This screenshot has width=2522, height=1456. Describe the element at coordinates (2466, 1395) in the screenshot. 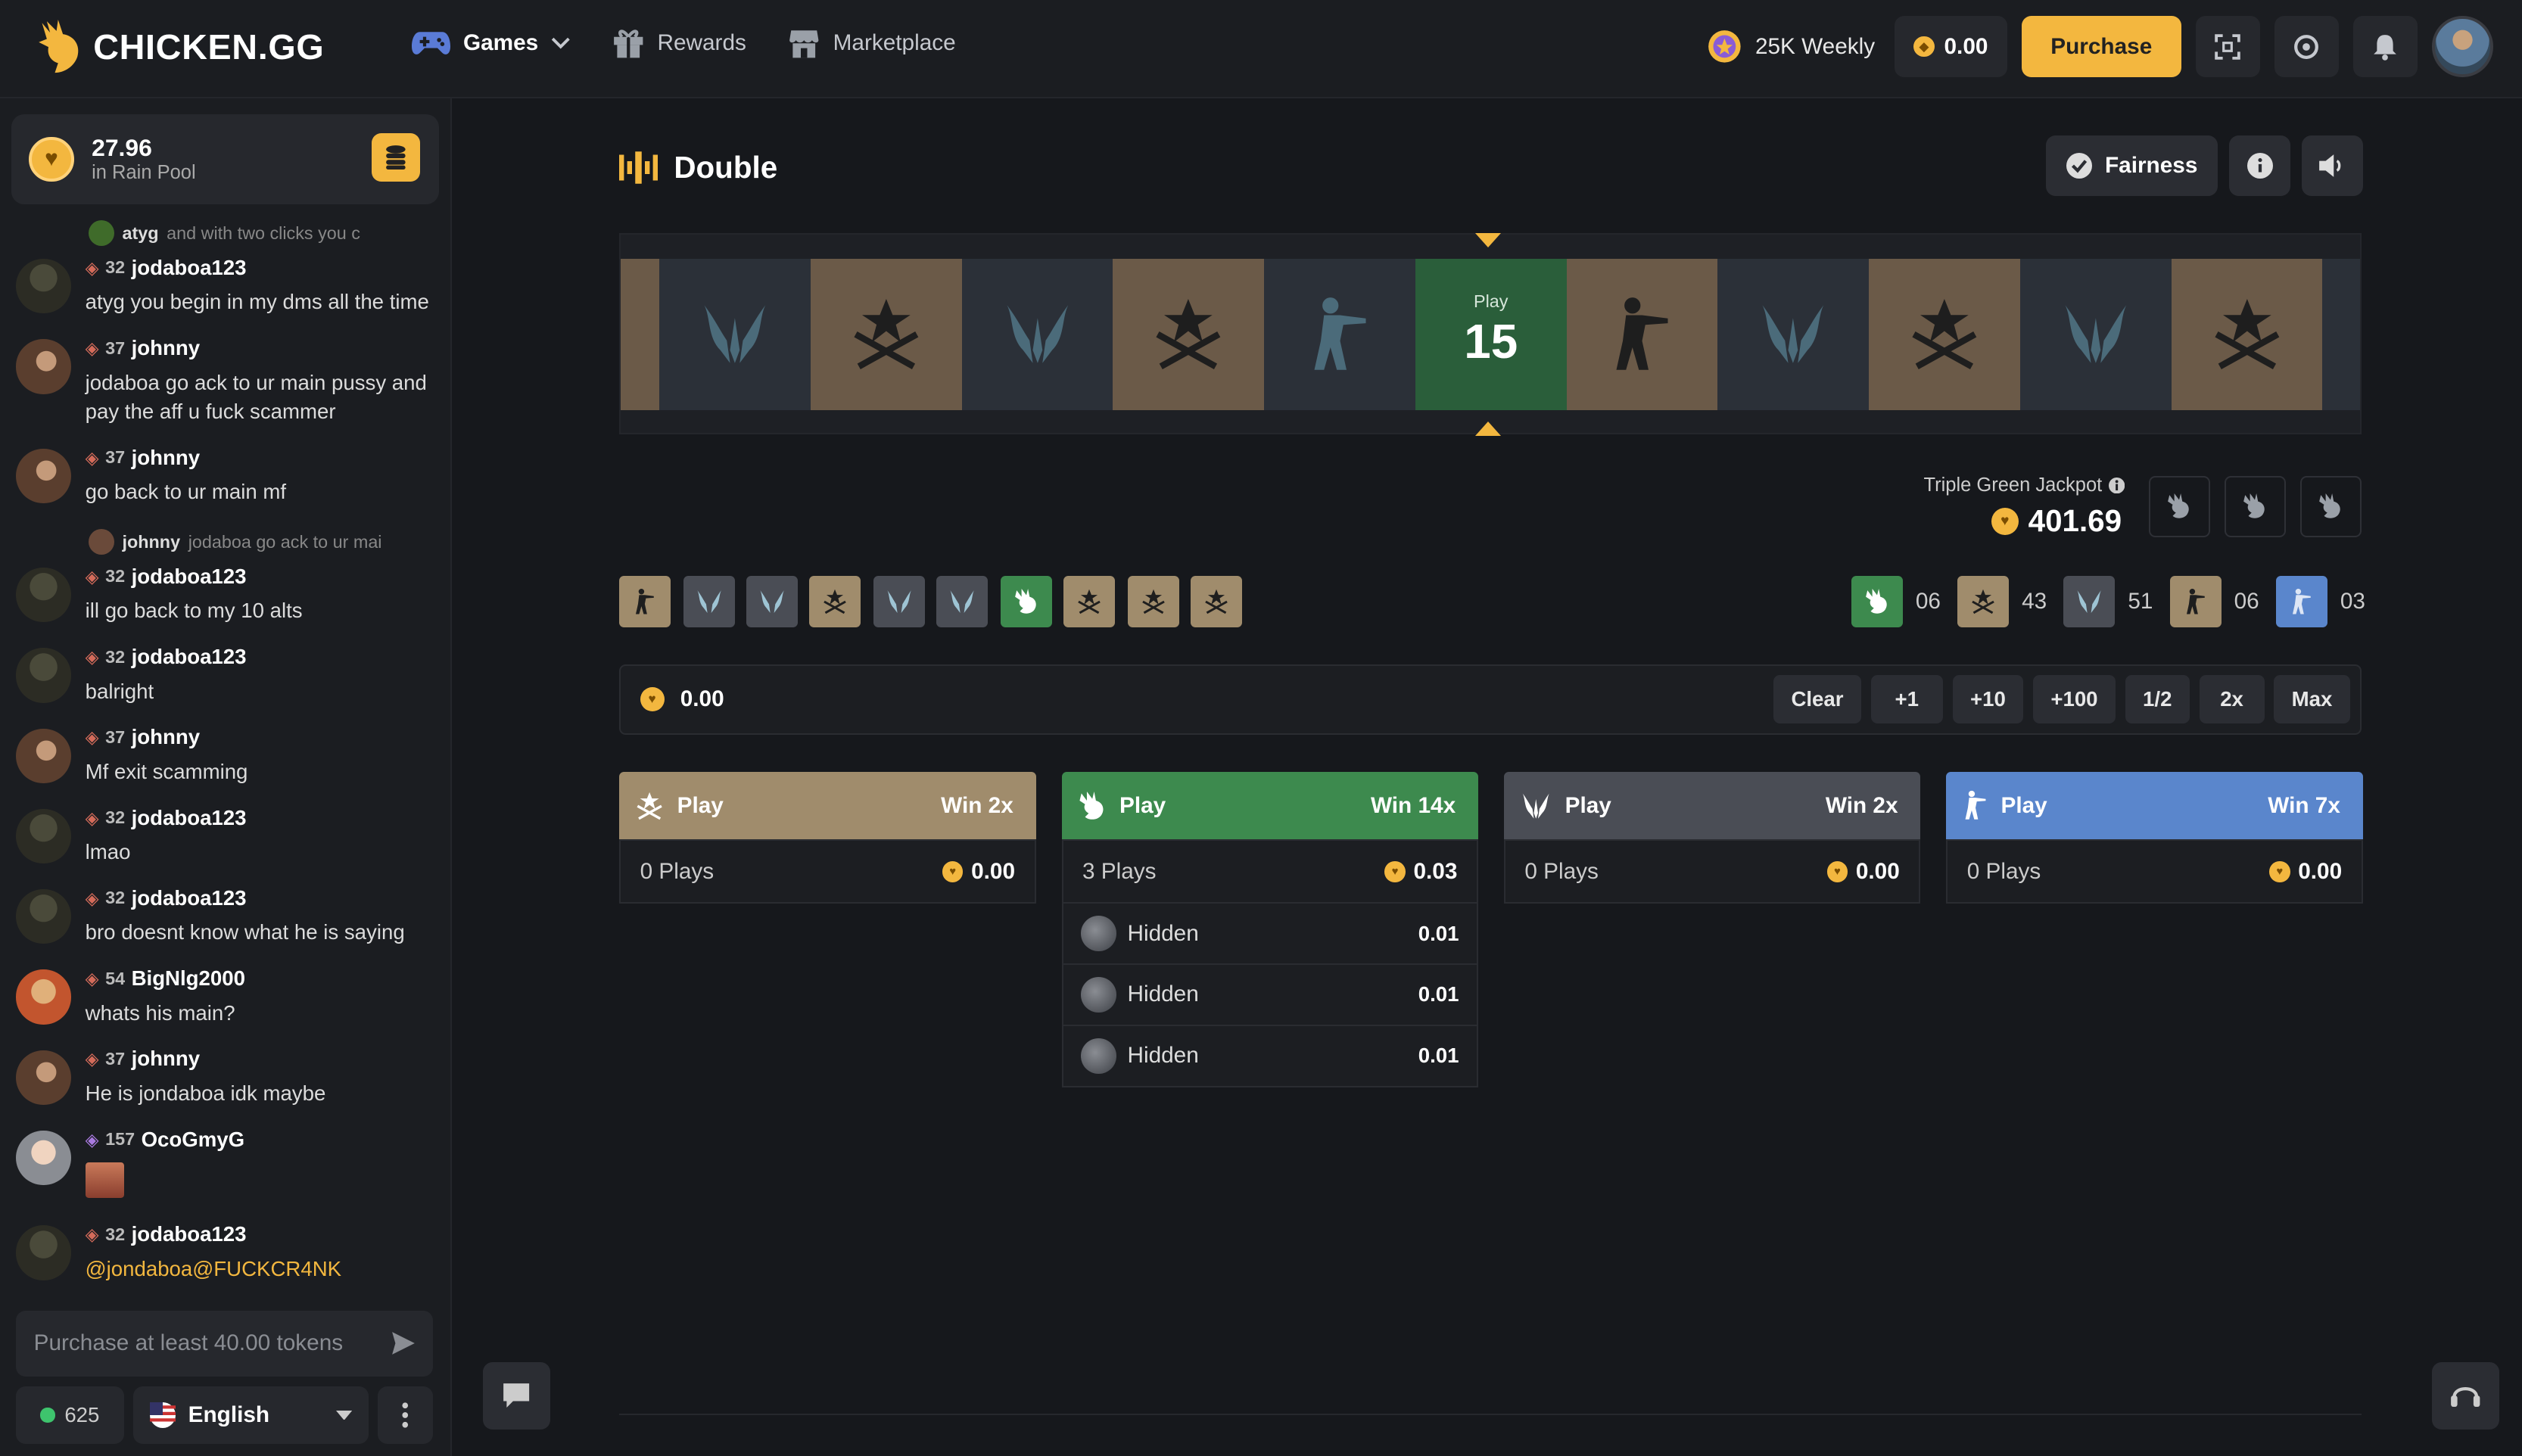

I see `support-button` at that location.